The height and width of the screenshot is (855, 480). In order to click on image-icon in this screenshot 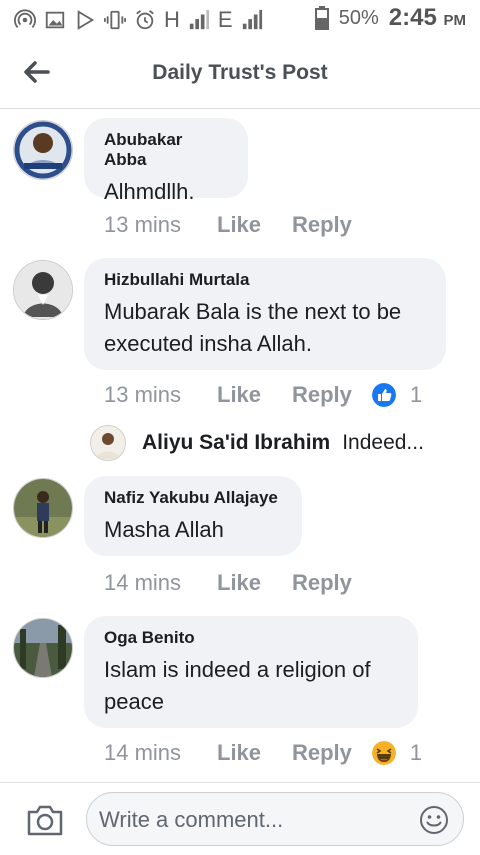, I will do `click(55, 20)`.